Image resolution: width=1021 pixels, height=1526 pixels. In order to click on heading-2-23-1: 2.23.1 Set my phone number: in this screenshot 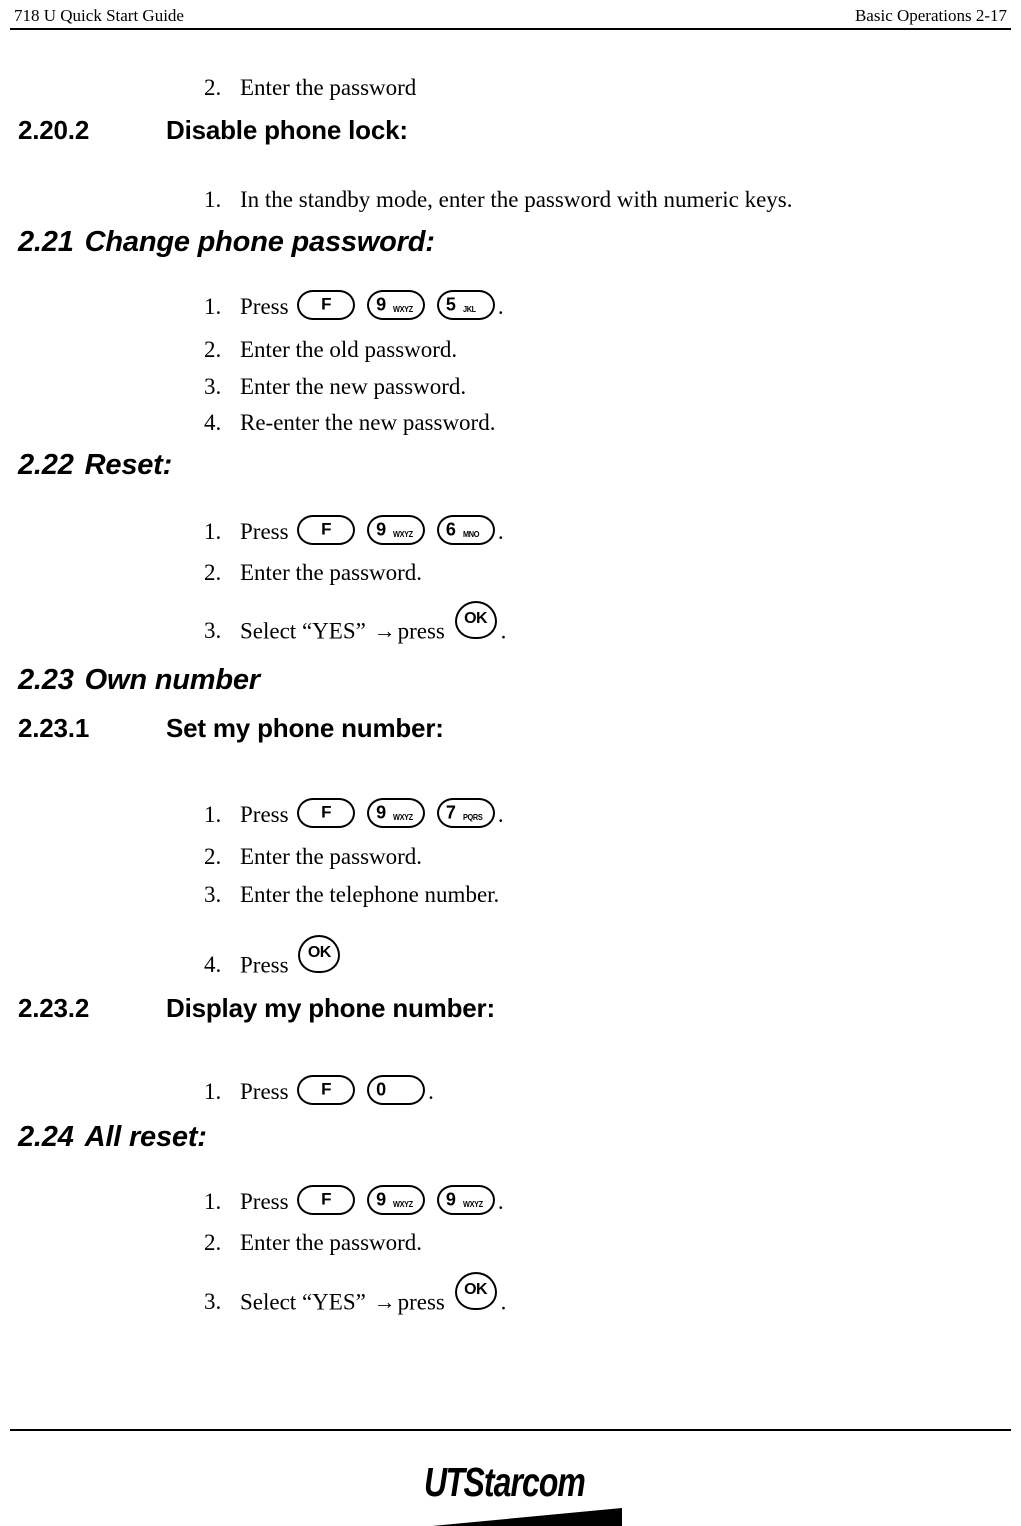, I will do `click(231, 728)`.